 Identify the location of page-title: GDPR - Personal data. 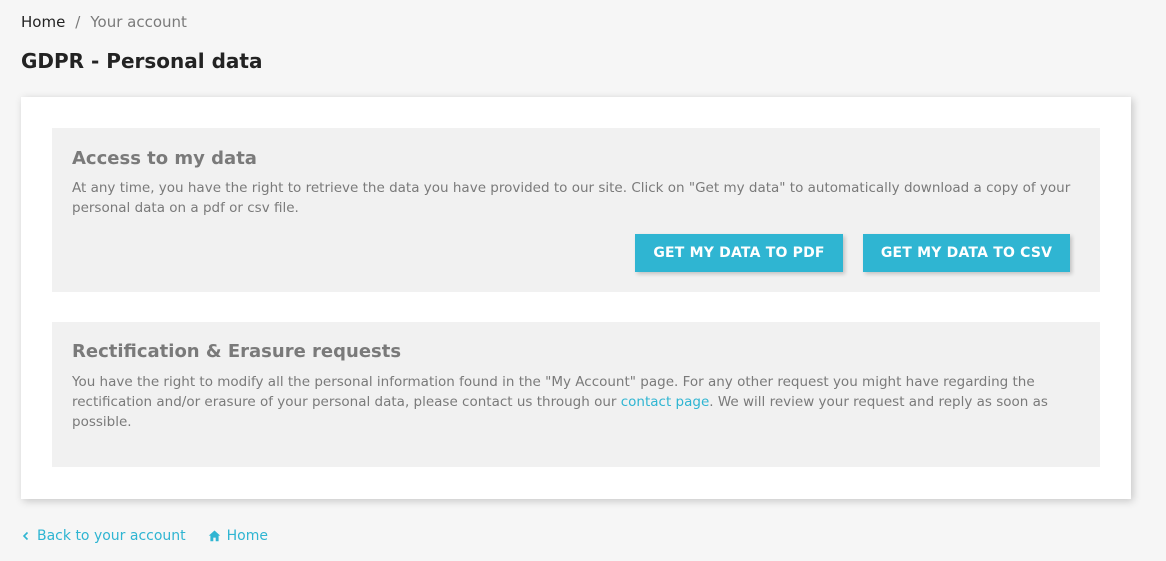
(142, 61).